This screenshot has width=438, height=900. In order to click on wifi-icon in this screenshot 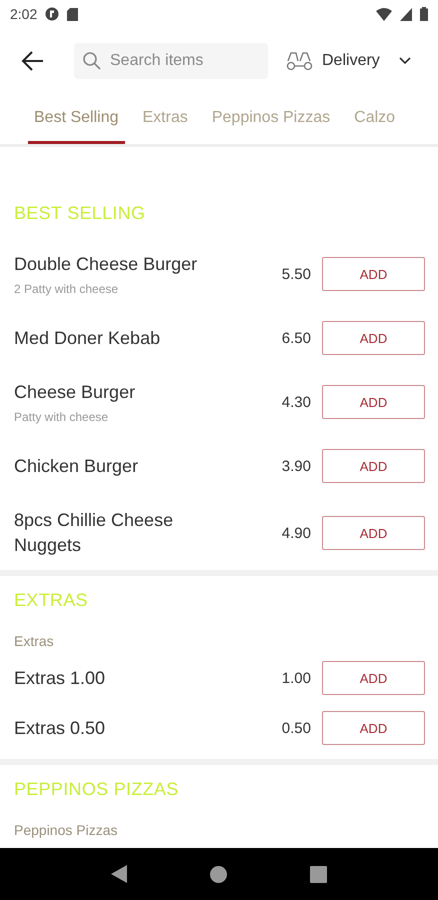, I will do `click(384, 14)`.